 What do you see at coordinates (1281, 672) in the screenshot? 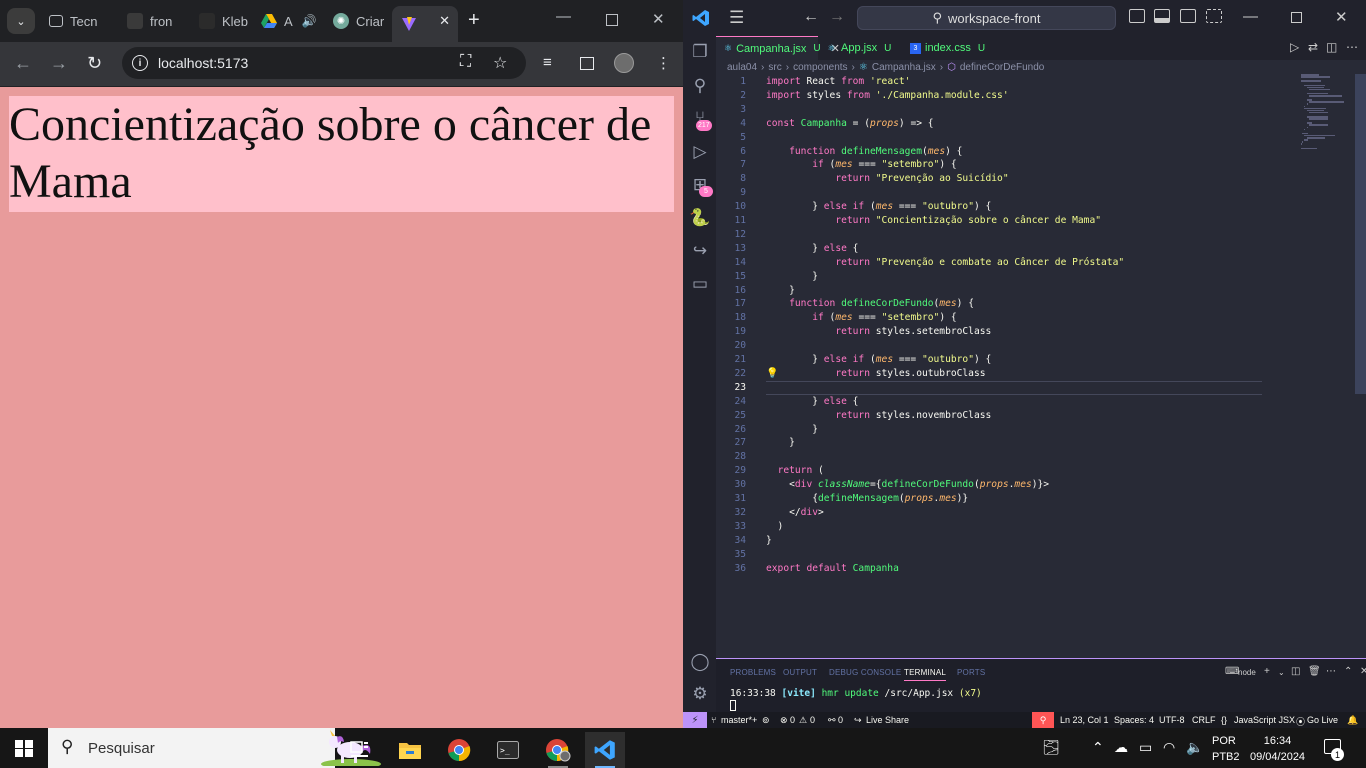
I see `chevron-down-icon: ⌄` at bounding box center [1281, 672].